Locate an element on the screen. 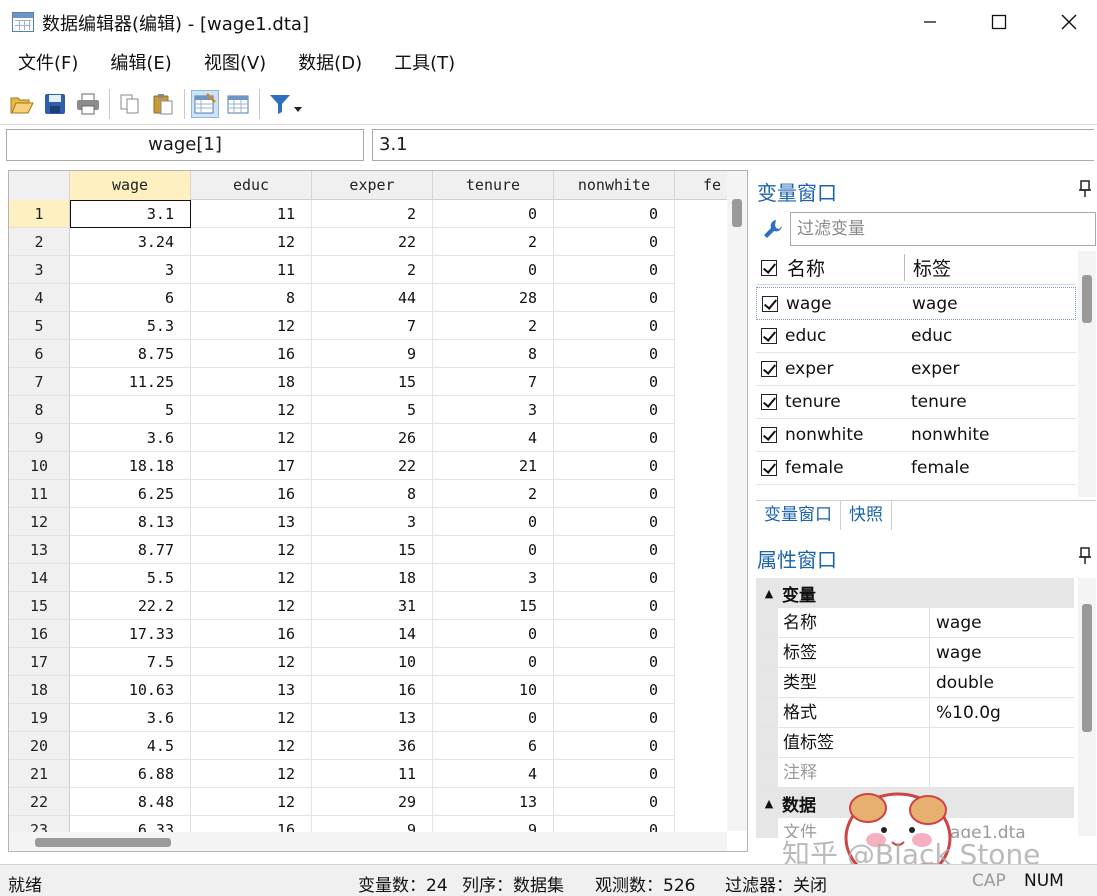 Image resolution: width=1097 pixels, height=896 pixels. data-cell: 10 is located at coordinates (493, 690).